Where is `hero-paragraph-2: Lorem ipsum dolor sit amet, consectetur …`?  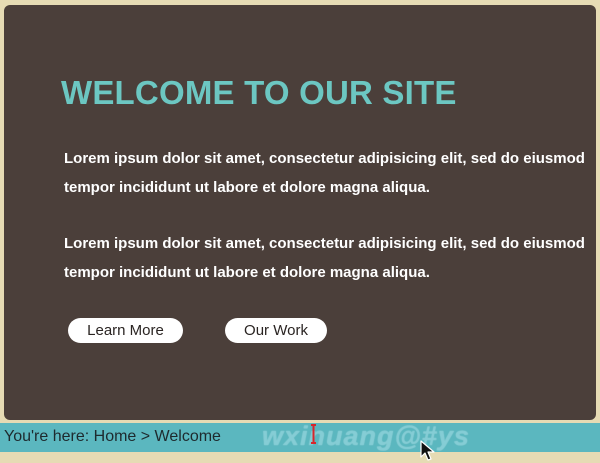
hero-paragraph-2: Lorem ipsum dolor sit amet, consectetur … is located at coordinates (324, 258).